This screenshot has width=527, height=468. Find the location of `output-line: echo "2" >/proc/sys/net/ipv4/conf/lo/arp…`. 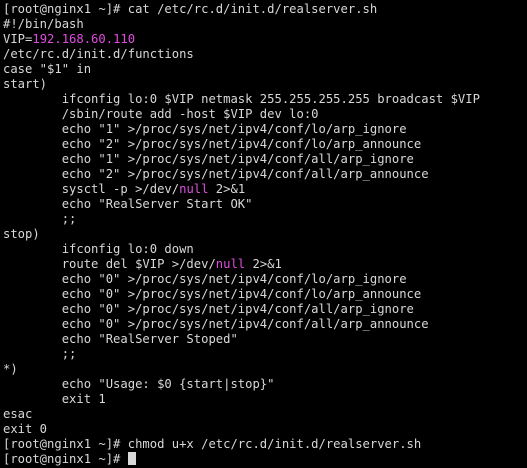

output-line: echo "2" >/proc/sys/net/ipv4/conf/lo/arp… is located at coordinates (265, 144).